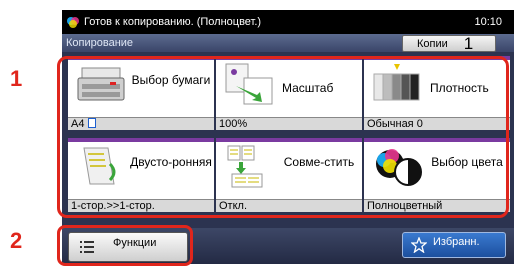 Image resolution: width=514 pixels, height=266 pixels. Describe the element at coordinates (78, 124) in the screenshot. I see `tile-value-text: A4` at that location.